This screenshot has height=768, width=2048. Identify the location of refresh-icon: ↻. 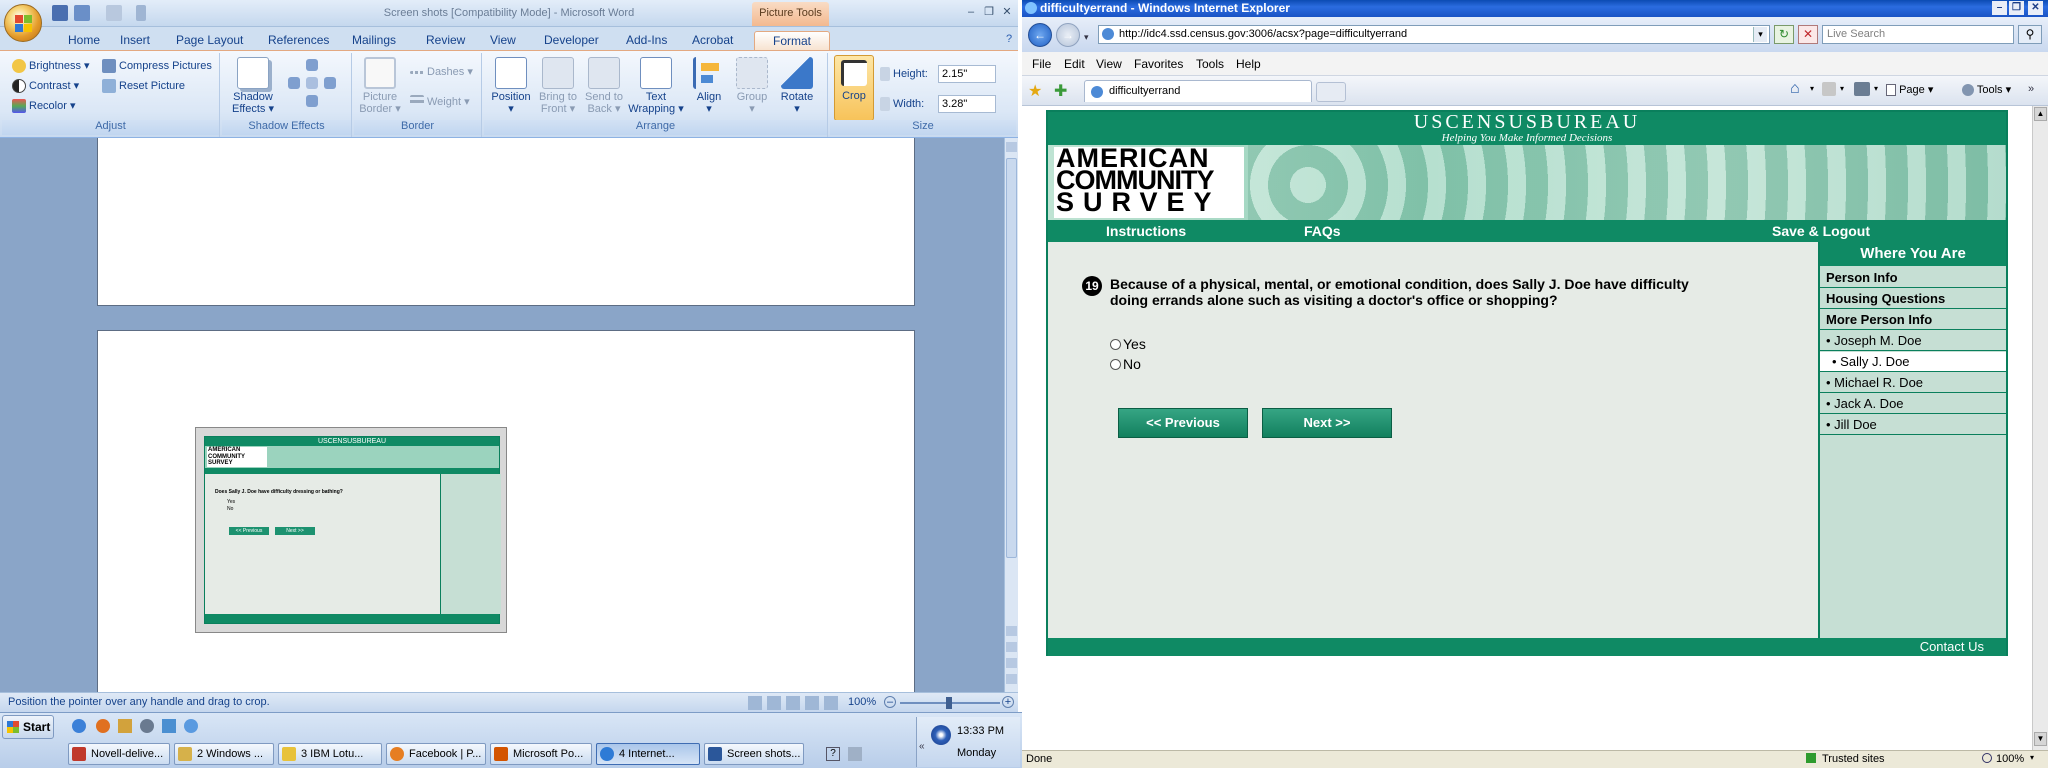
(1784, 34).